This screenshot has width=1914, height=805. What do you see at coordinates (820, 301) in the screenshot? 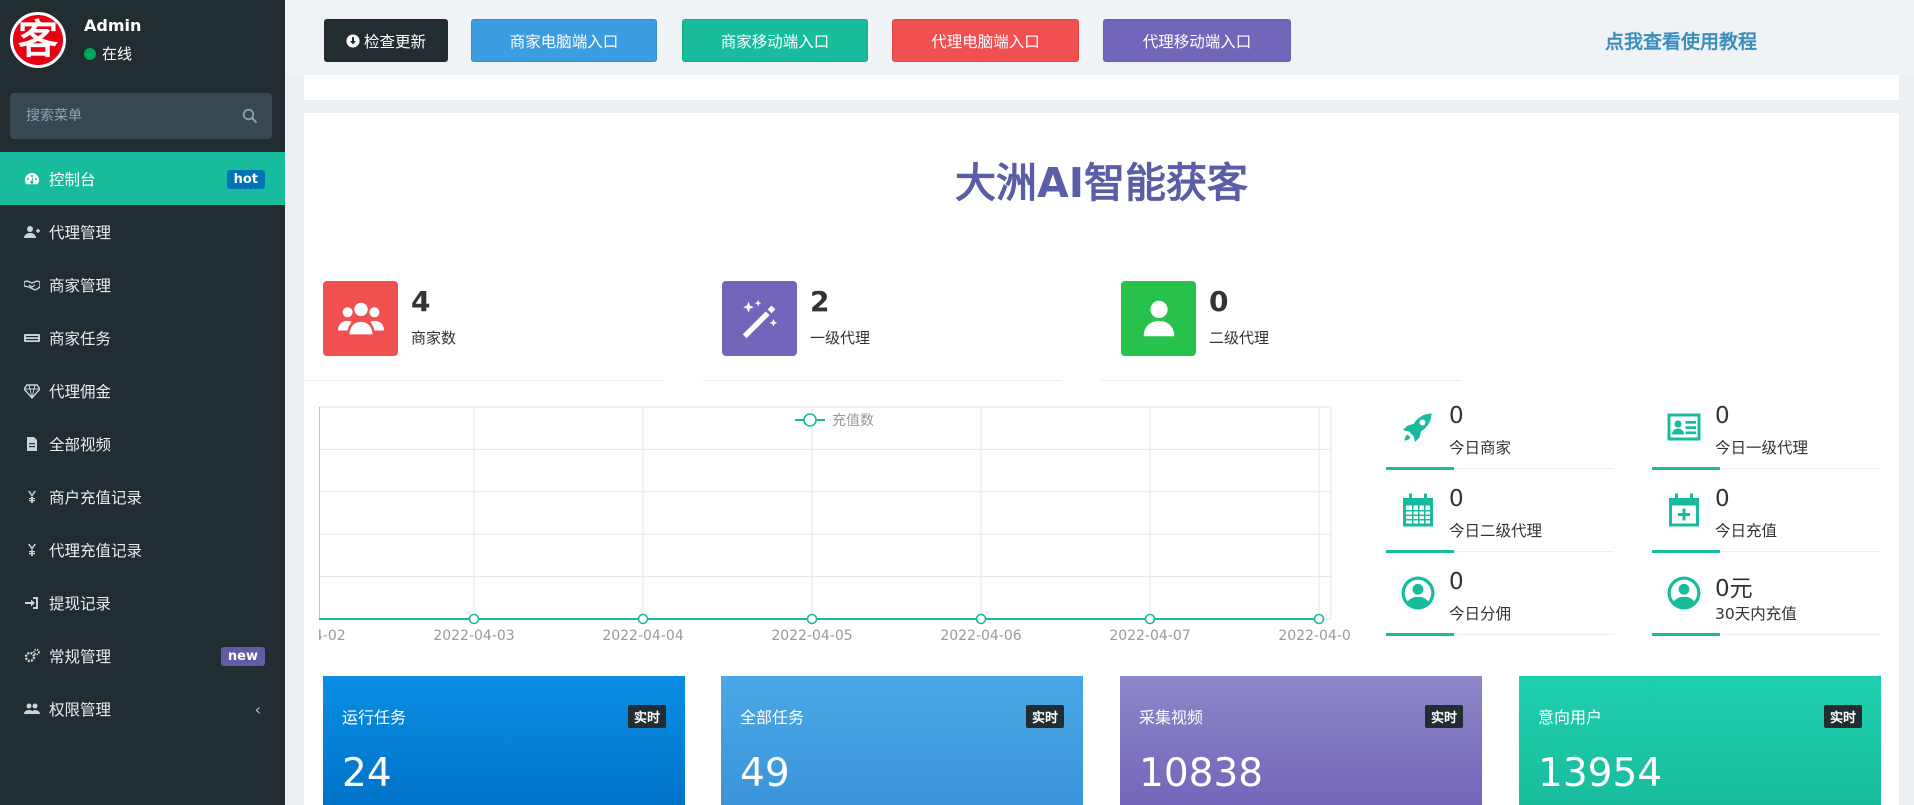
I see `stat-value: 2` at bounding box center [820, 301].